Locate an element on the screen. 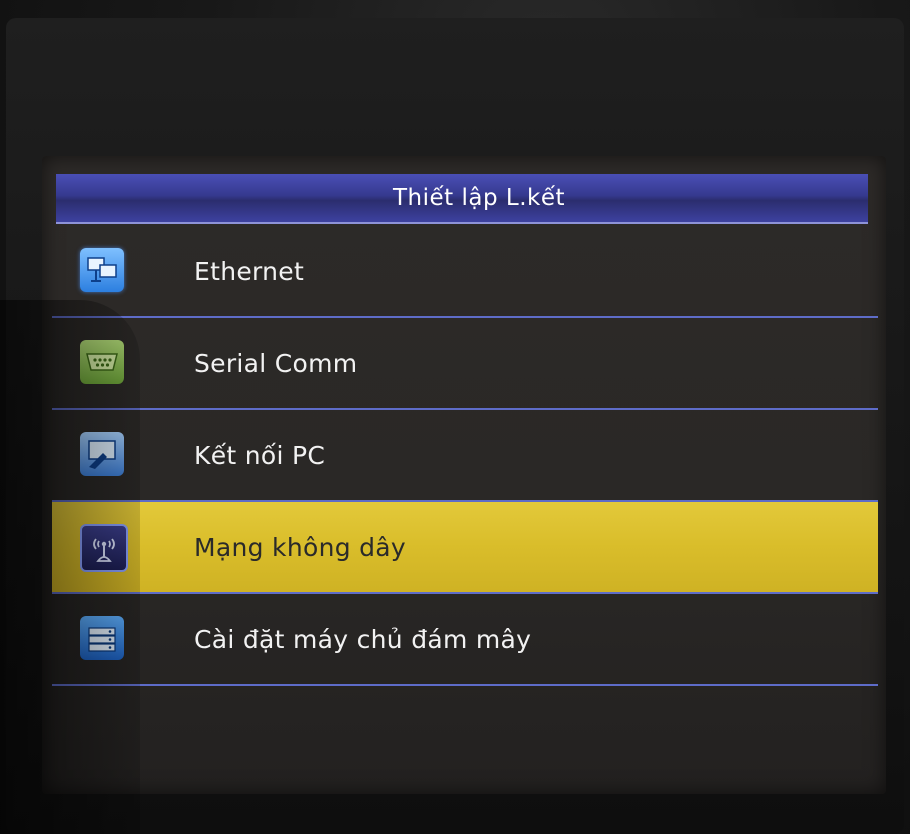  wifi-icon is located at coordinates (104, 548).